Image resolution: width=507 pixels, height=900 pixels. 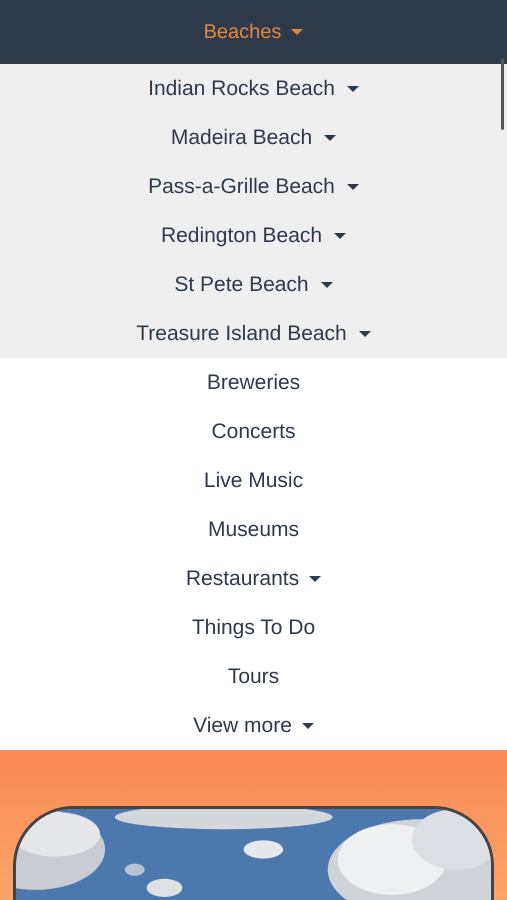 I want to click on submenu-item: Pass-a-Grille Beach, so click(x=253, y=186).